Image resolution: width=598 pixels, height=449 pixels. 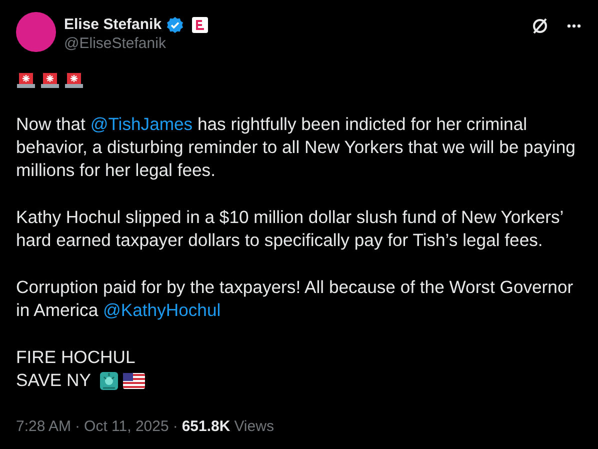 I want to click on flag-icon, so click(x=133, y=380).